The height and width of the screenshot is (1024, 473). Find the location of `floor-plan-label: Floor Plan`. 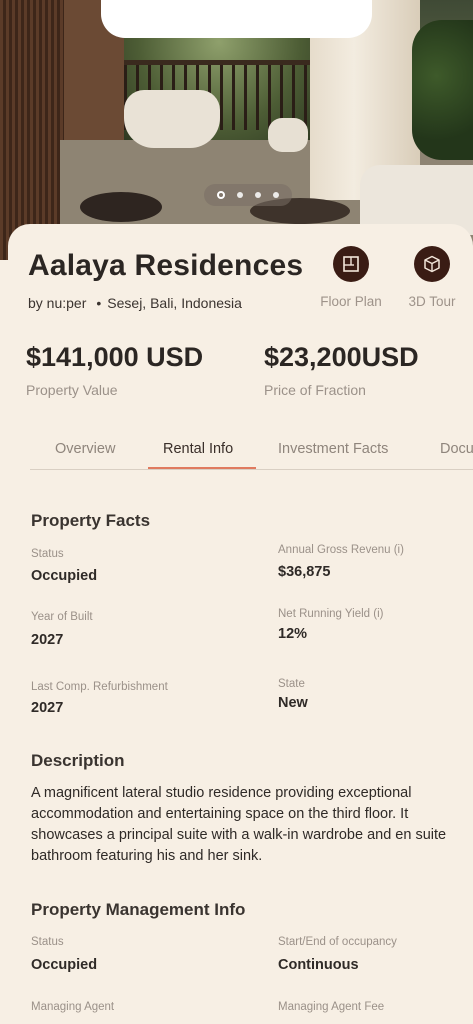

floor-plan-label: Floor Plan is located at coordinates (351, 301).